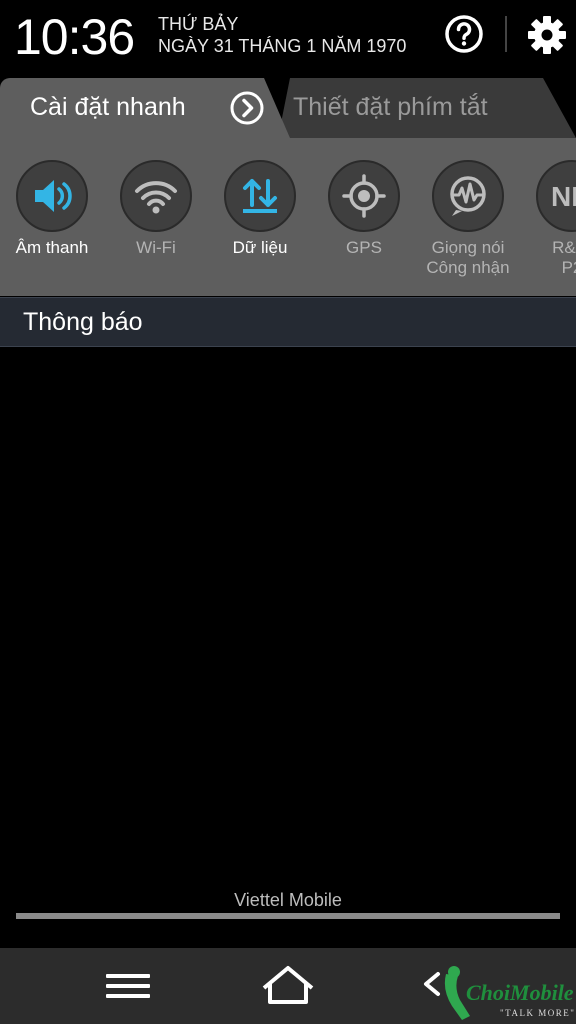 The height and width of the screenshot is (1024, 576). I want to click on toggle-wifi: Wi-Fi, so click(156, 209).